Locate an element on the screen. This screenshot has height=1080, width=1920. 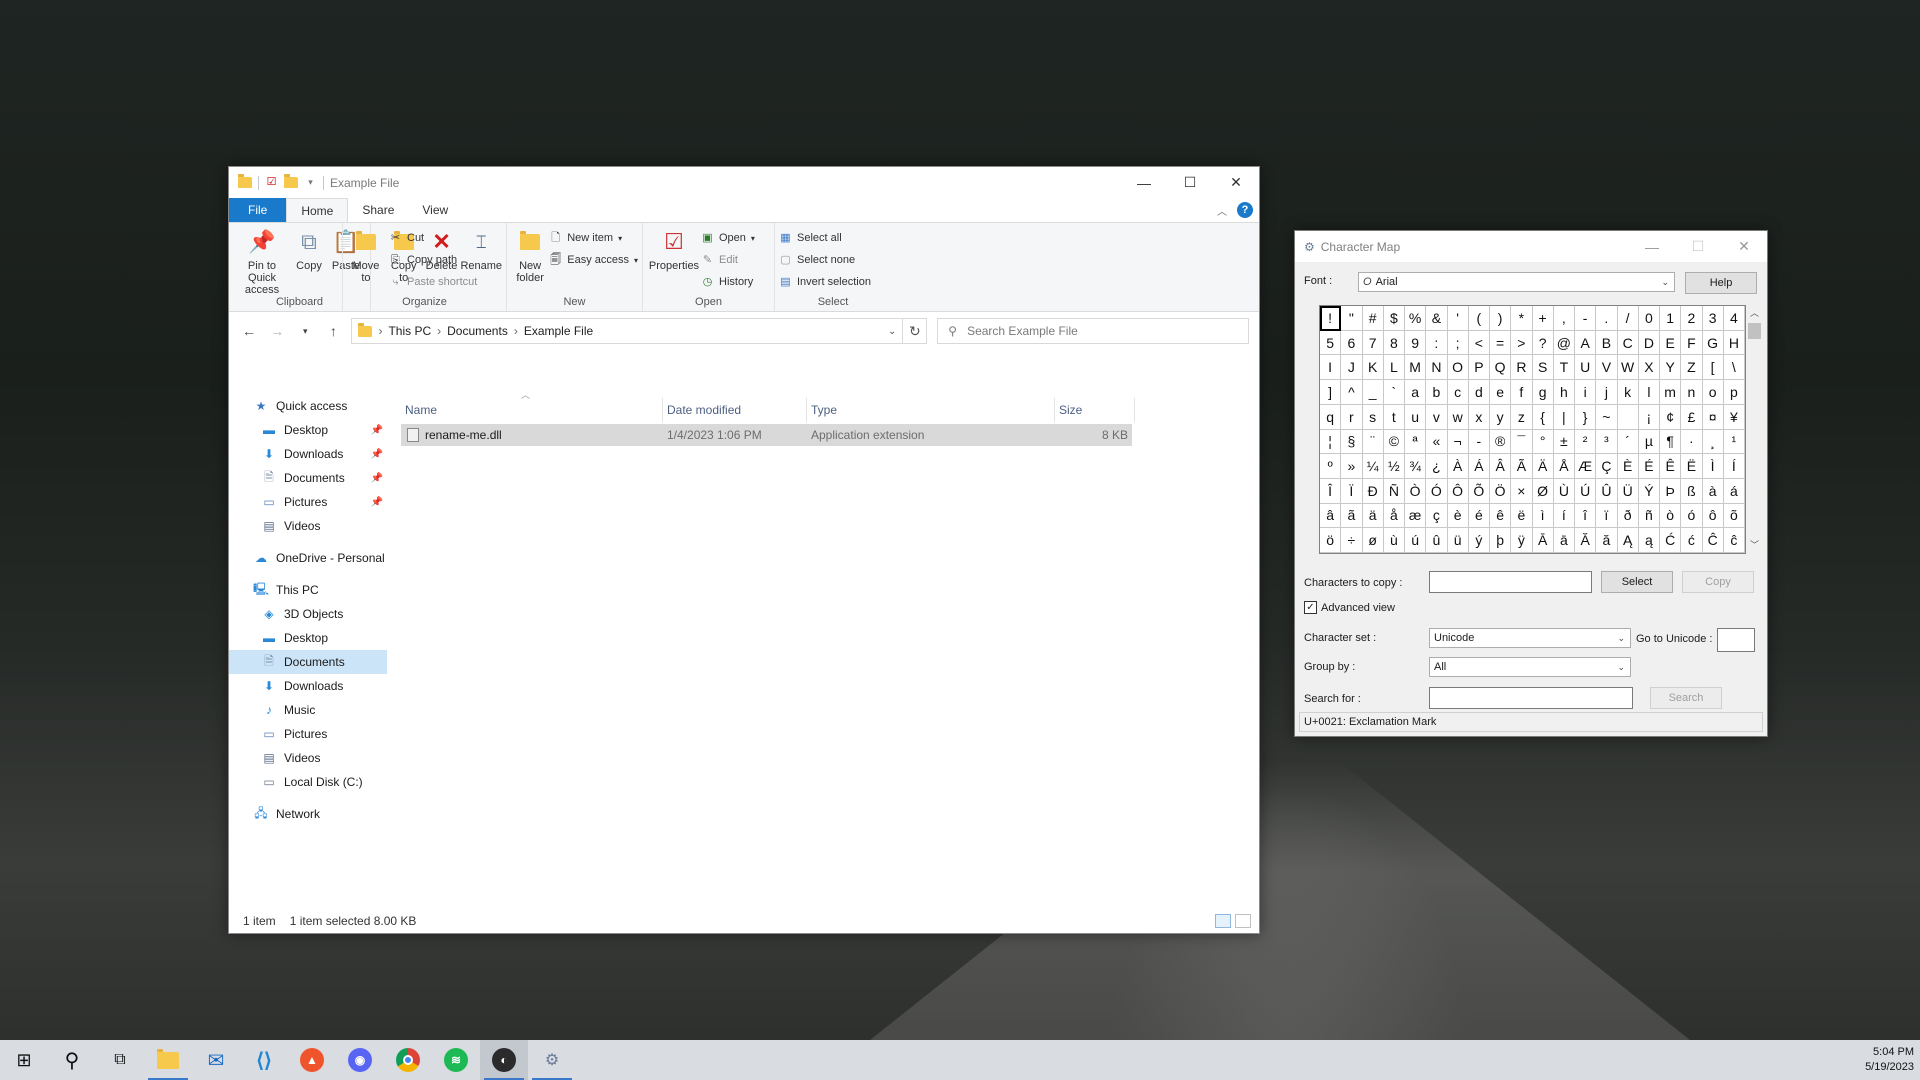
char-cell: ` is located at coordinates (1394, 392).